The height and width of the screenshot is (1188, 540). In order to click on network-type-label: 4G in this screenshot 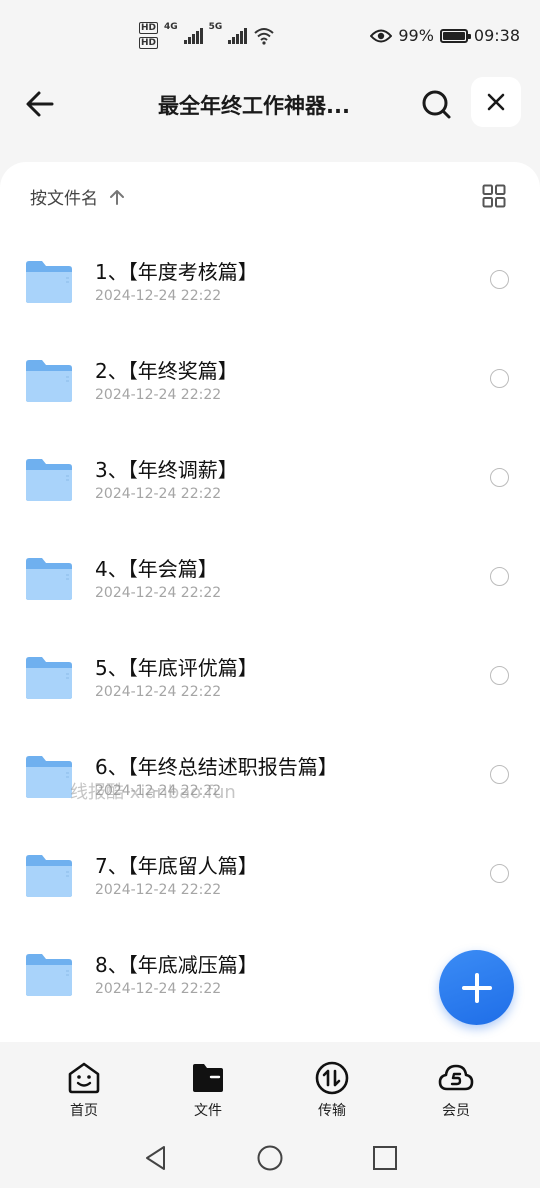, I will do `click(171, 27)`.